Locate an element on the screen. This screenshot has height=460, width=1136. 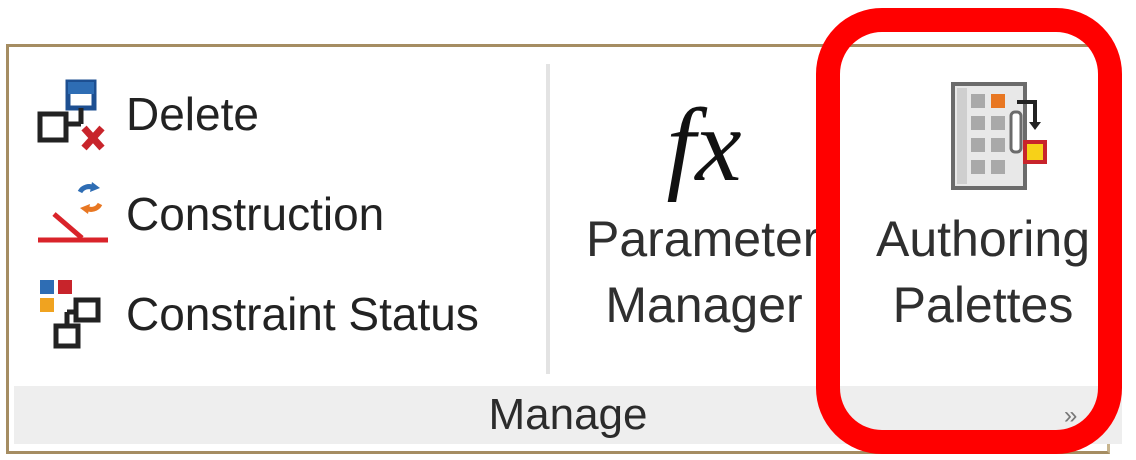
constraint-status-button: Constraint Status is located at coordinates (256, 314).